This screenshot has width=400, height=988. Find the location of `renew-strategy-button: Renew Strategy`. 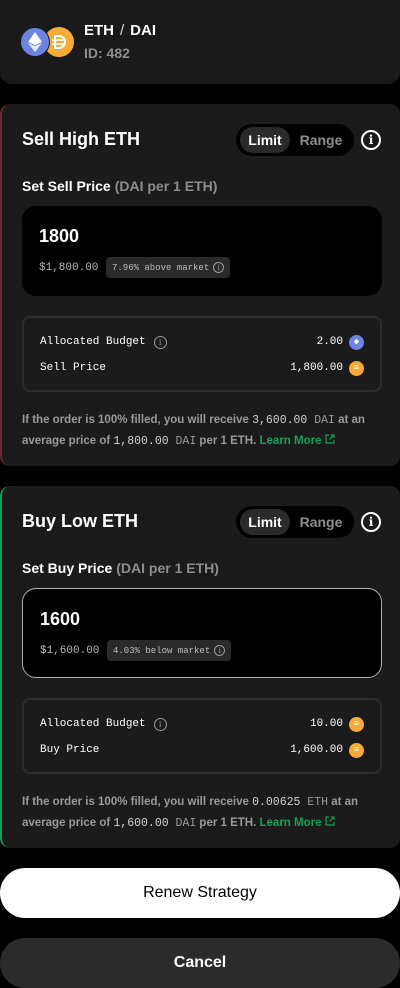

renew-strategy-button: Renew Strategy is located at coordinates (200, 893).